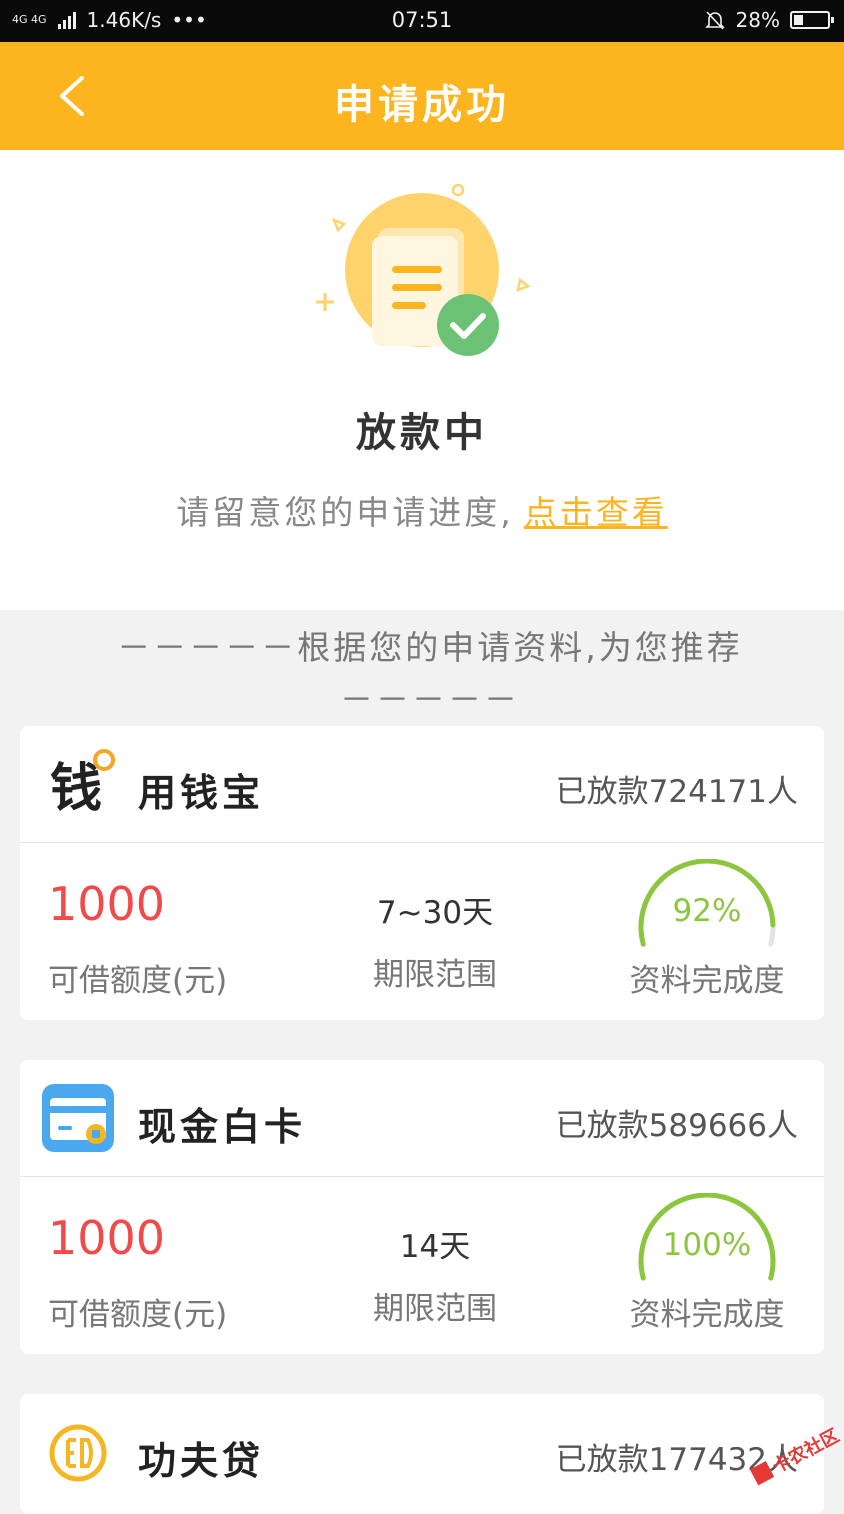 The image size is (844, 1514). What do you see at coordinates (430, 674) in the screenshot?
I see `recommend-heading: －－－－－根据您的申请资料,为您推荐 －－－－－` at bounding box center [430, 674].